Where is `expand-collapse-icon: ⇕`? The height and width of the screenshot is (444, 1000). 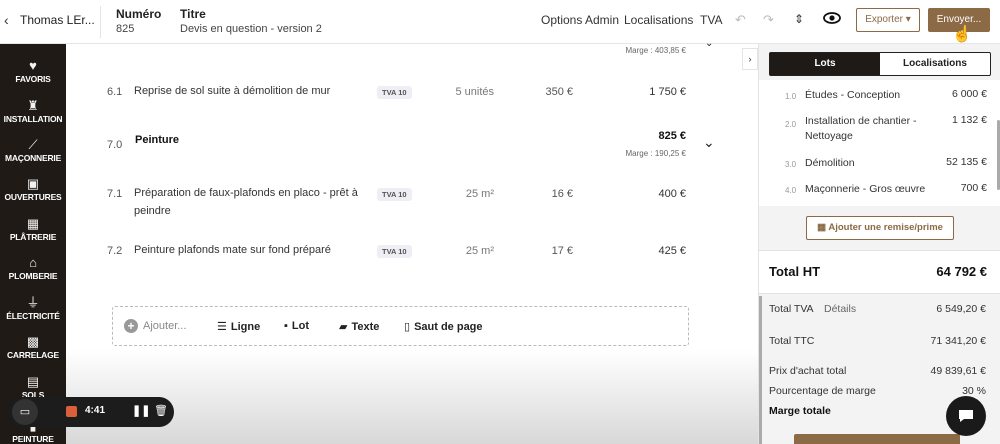 expand-collapse-icon: ⇕ is located at coordinates (799, 19).